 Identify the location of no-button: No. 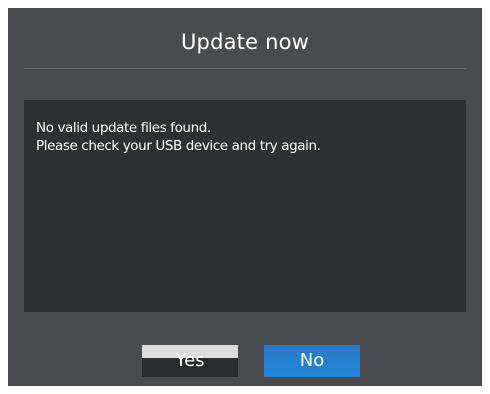
(312, 361).